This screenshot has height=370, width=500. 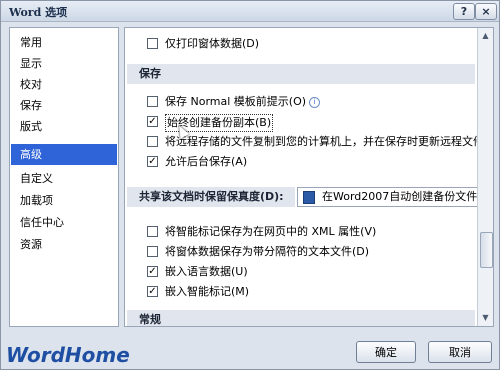 What do you see at coordinates (464, 11) in the screenshot?
I see `help-button: ?` at bounding box center [464, 11].